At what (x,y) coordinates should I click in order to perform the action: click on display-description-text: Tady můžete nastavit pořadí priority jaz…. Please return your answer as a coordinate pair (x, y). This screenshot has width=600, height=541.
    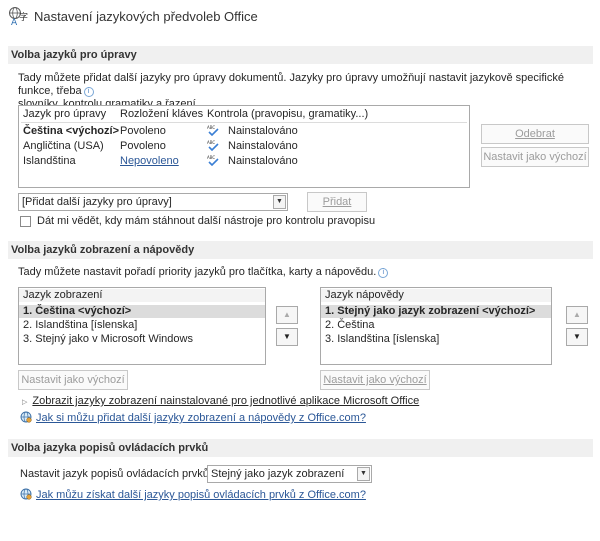
    Looking at the image, I should click on (197, 272).